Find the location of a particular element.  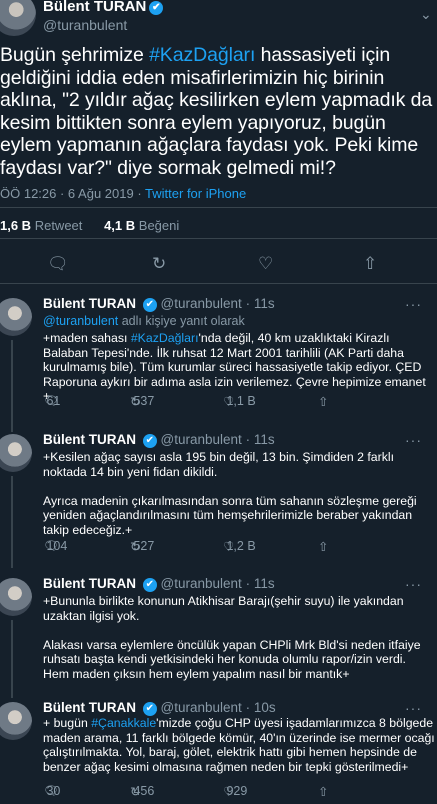

reply-count: 30 is located at coordinates (53, 791).